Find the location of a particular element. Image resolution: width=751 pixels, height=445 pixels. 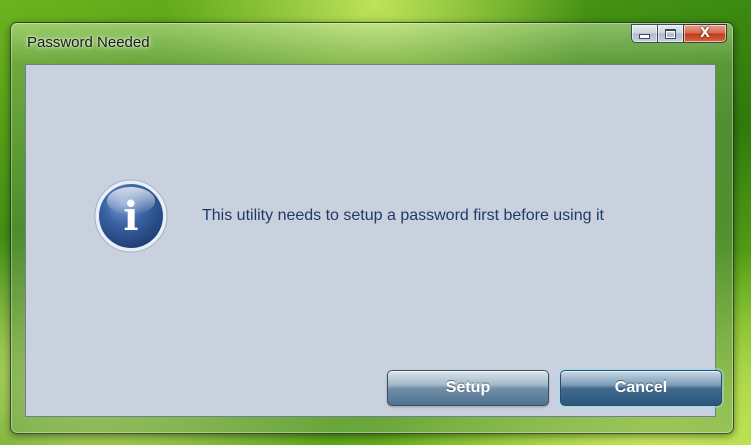

minimize-icon is located at coordinates (644, 36).